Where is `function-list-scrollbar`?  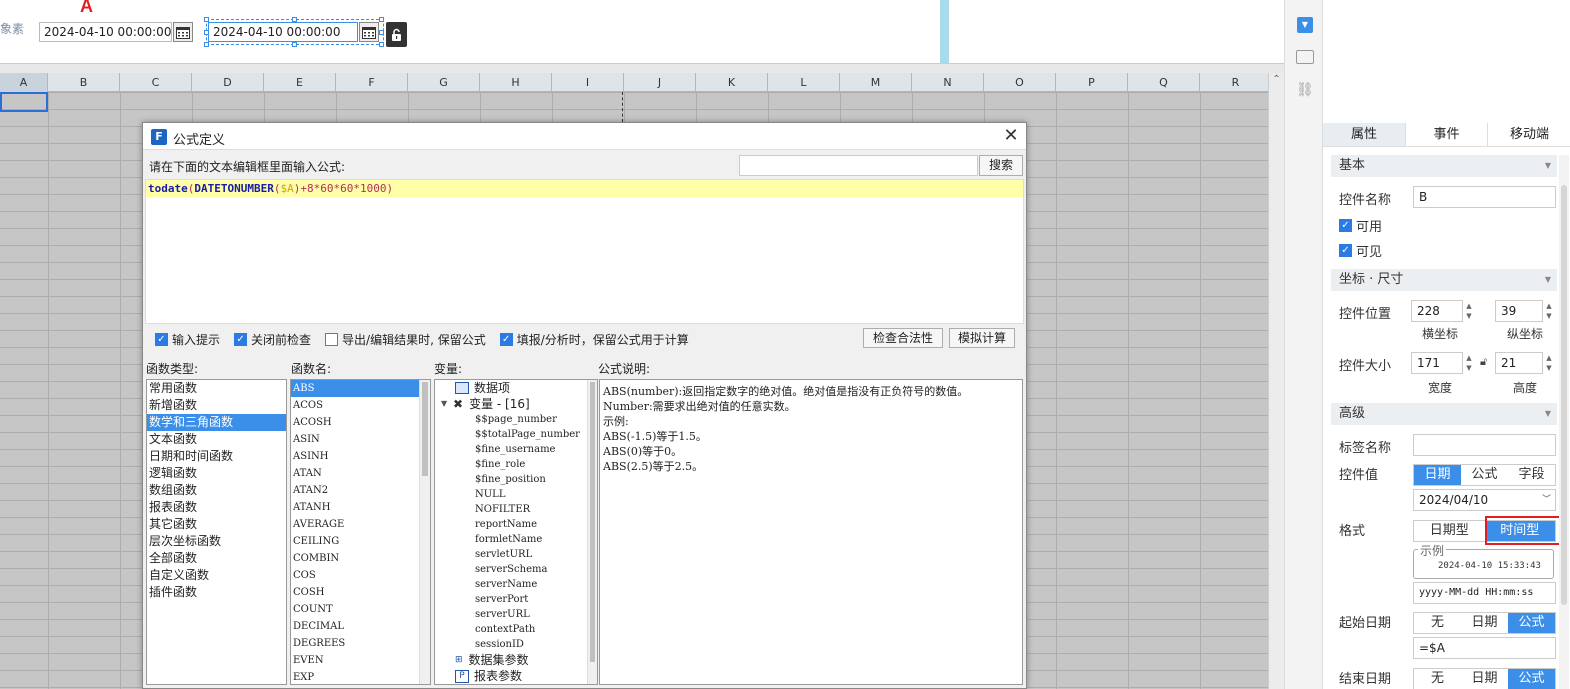 function-list-scrollbar is located at coordinates (424, 532).